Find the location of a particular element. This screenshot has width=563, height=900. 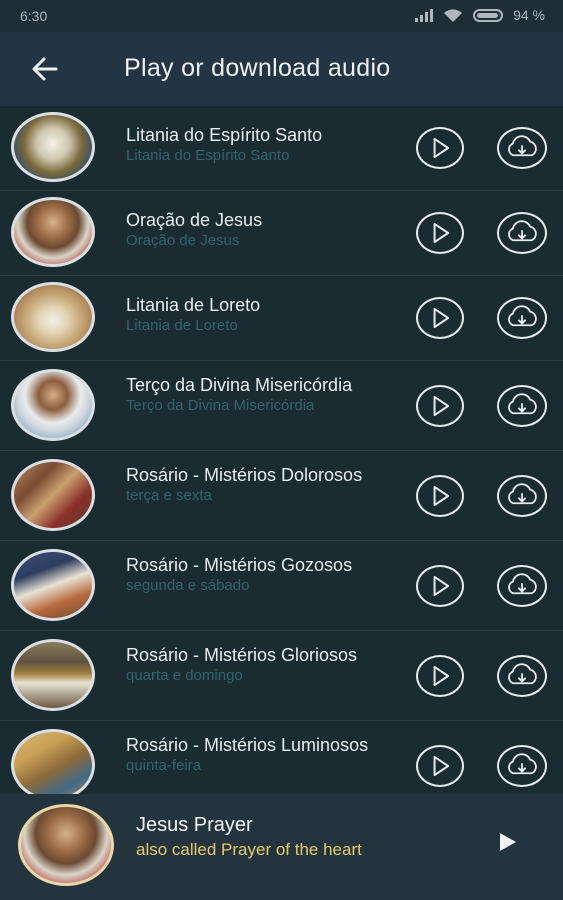

status-bar: 6:30 94 % is located at coordinates (281, 16).